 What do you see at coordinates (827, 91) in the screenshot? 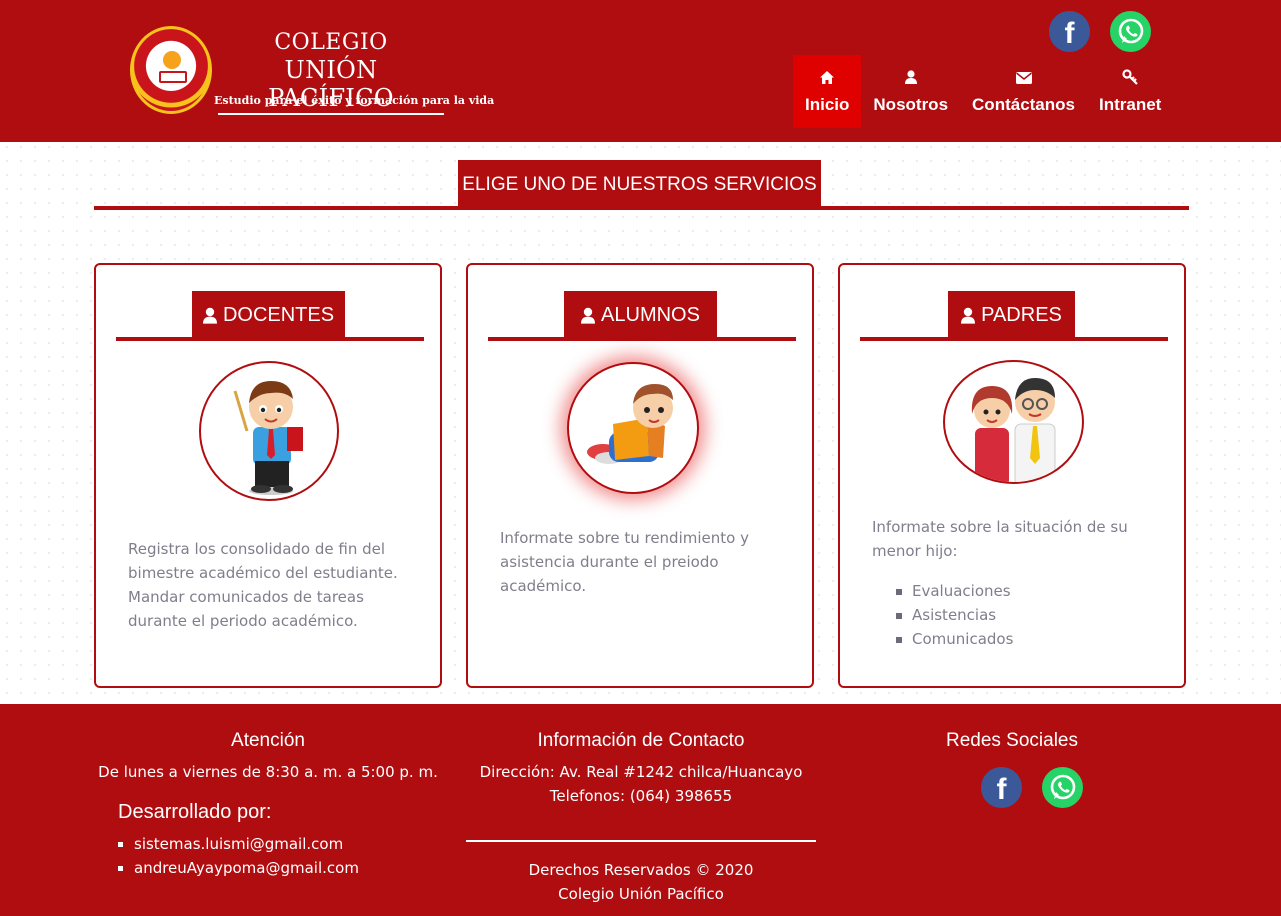
I see `nav-item-inicio: Inicio` at bounding box center [827, 91].